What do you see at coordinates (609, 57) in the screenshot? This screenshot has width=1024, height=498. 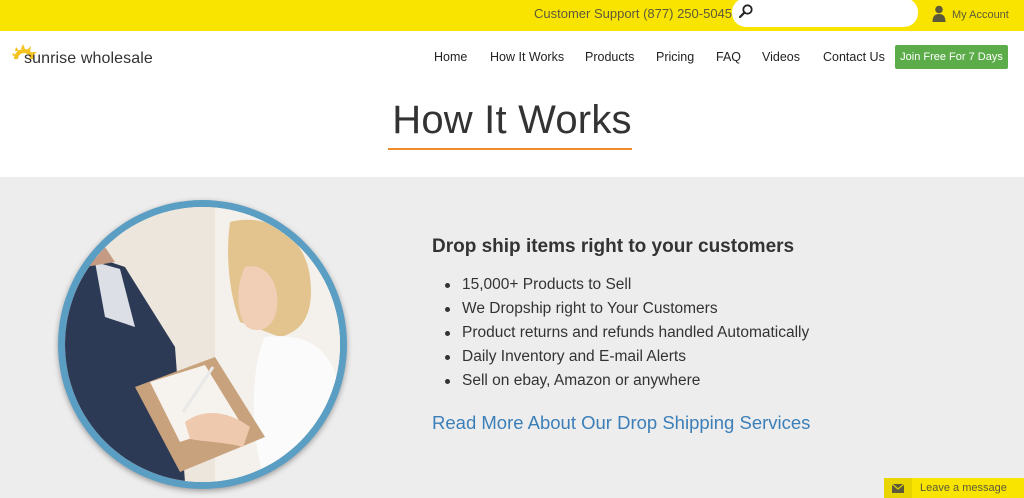 I see `nav-products: Products` at bounding box center [609, 57].